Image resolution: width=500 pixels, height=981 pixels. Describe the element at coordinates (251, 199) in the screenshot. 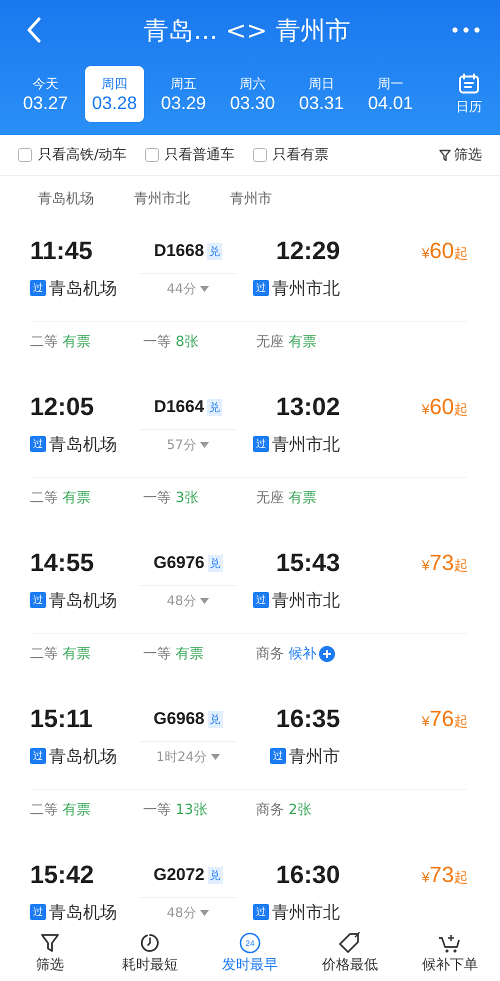

I see `station-filter: 青州市` at that location.